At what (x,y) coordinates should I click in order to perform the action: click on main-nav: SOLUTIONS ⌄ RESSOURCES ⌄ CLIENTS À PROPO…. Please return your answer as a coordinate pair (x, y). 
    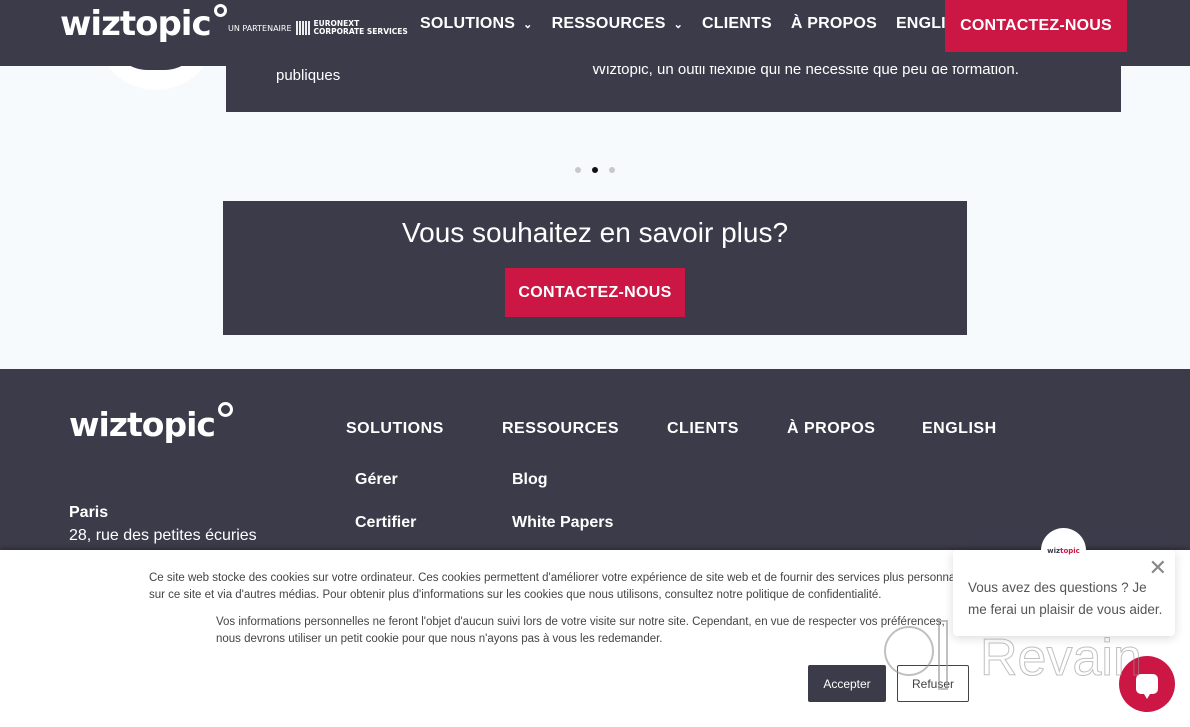
    Looking at the image, I should click on (703, 24).